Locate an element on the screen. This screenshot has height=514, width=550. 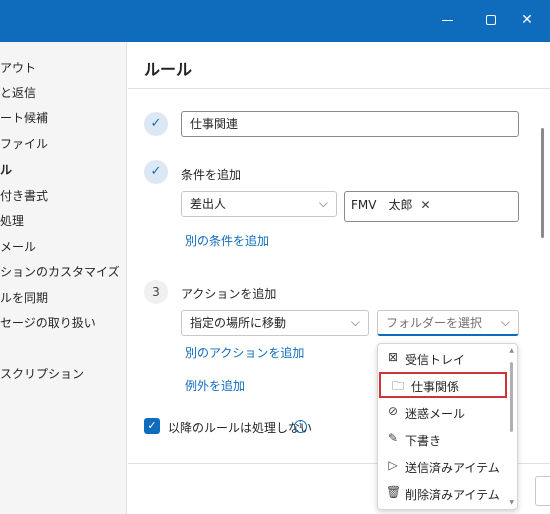
maximize-button is located at coordinates (491, 20).